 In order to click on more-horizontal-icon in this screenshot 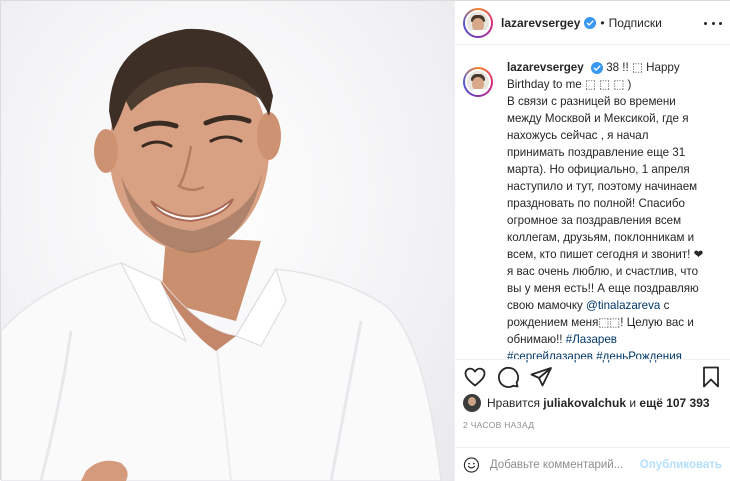, I will do `click(713, 23)`.